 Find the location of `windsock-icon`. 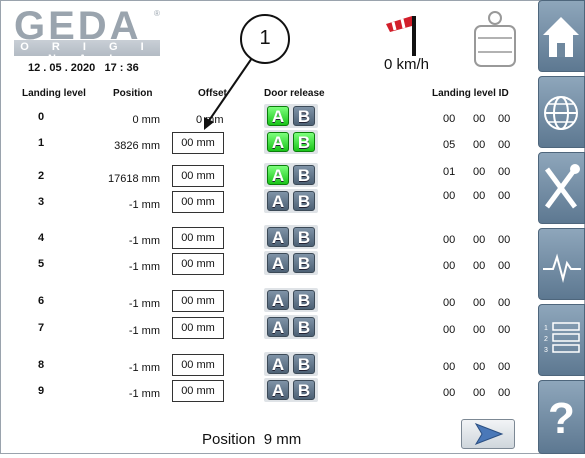

windsock-icon is located at coordinates (401, 36).